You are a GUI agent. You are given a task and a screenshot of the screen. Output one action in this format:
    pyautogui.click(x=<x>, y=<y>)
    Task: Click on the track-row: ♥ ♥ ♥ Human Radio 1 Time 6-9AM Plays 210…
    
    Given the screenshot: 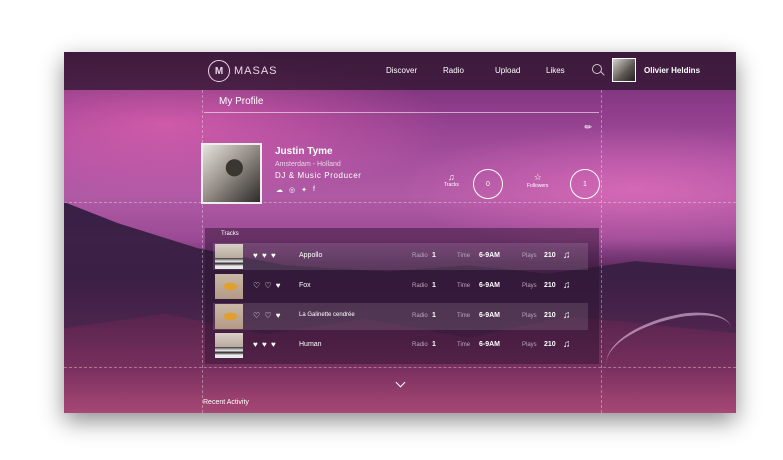 What is the action you would take?
    pyautogui.click(x=400, y=345)
    